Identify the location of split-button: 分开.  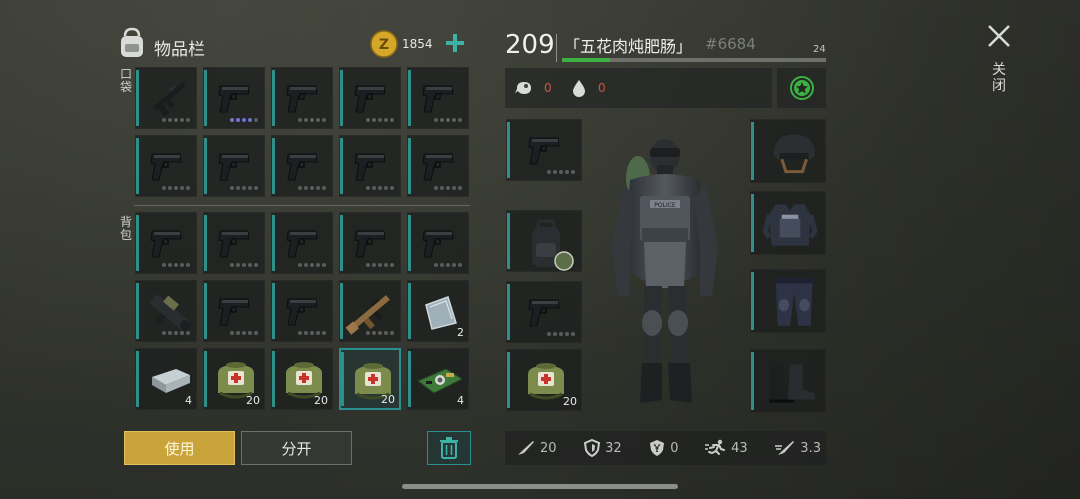
(296, 448).